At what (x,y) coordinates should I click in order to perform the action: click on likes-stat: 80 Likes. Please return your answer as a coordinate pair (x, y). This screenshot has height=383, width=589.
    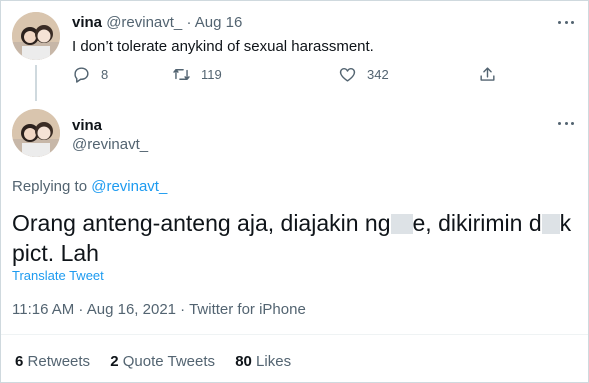
    Looking at the image, I should click on (263, 361).